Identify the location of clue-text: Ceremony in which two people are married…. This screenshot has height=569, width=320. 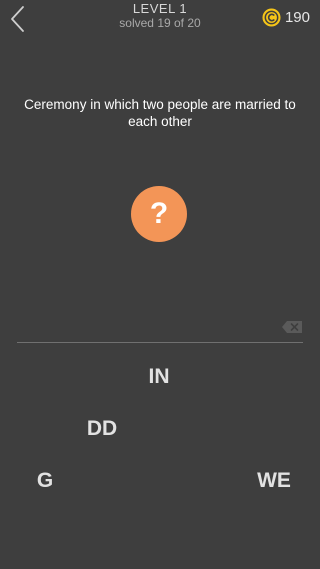
(160, 113).